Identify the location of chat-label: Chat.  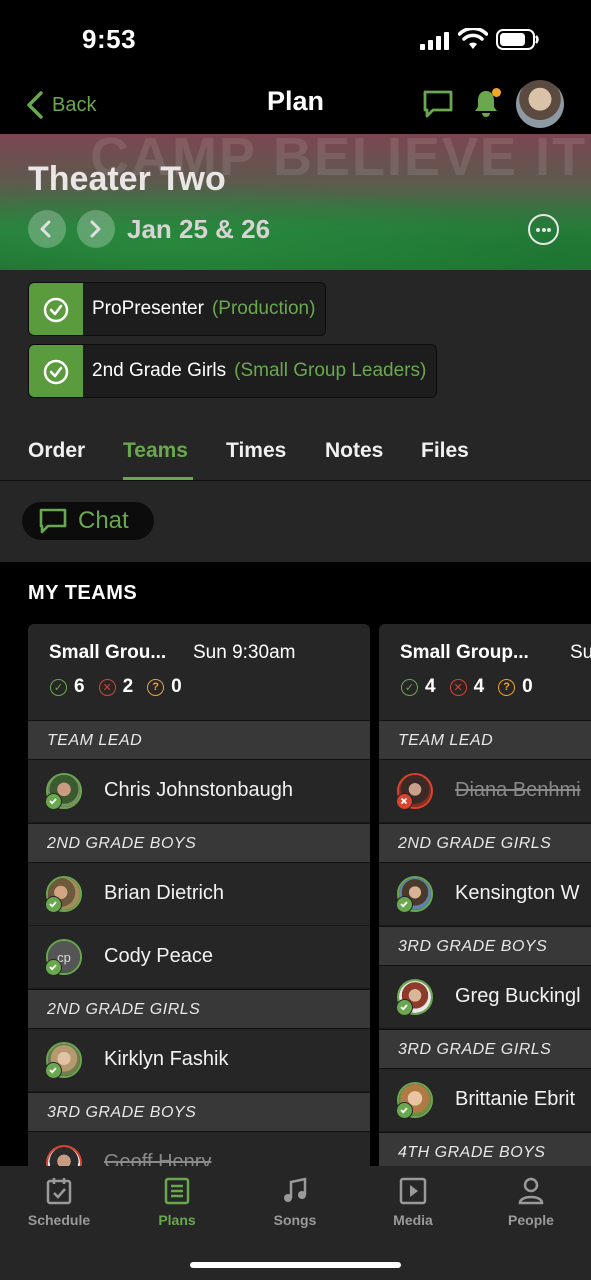
(103, 520).